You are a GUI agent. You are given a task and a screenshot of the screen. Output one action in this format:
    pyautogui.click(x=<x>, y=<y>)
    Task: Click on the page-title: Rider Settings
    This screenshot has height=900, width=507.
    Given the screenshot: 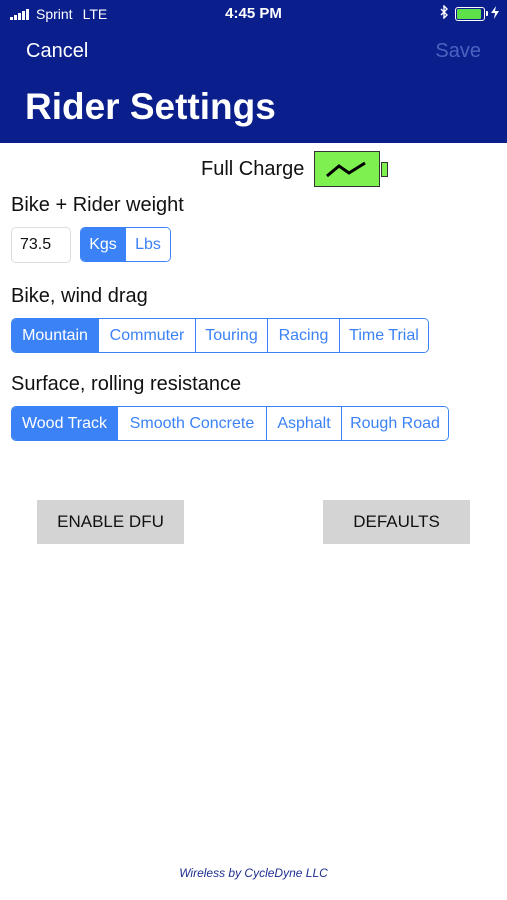 What is the action you would take?
    pyautogui.click(x=150, y=106)
    